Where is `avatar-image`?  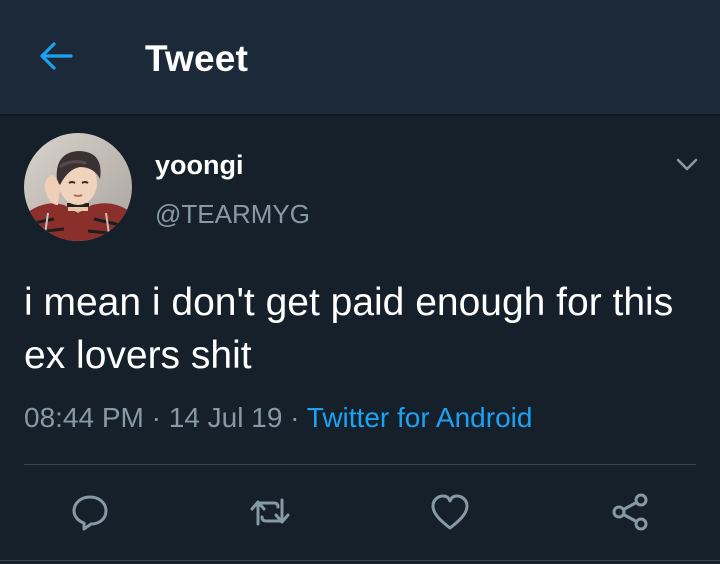 avatar-image is located at coordinates (78, 187).